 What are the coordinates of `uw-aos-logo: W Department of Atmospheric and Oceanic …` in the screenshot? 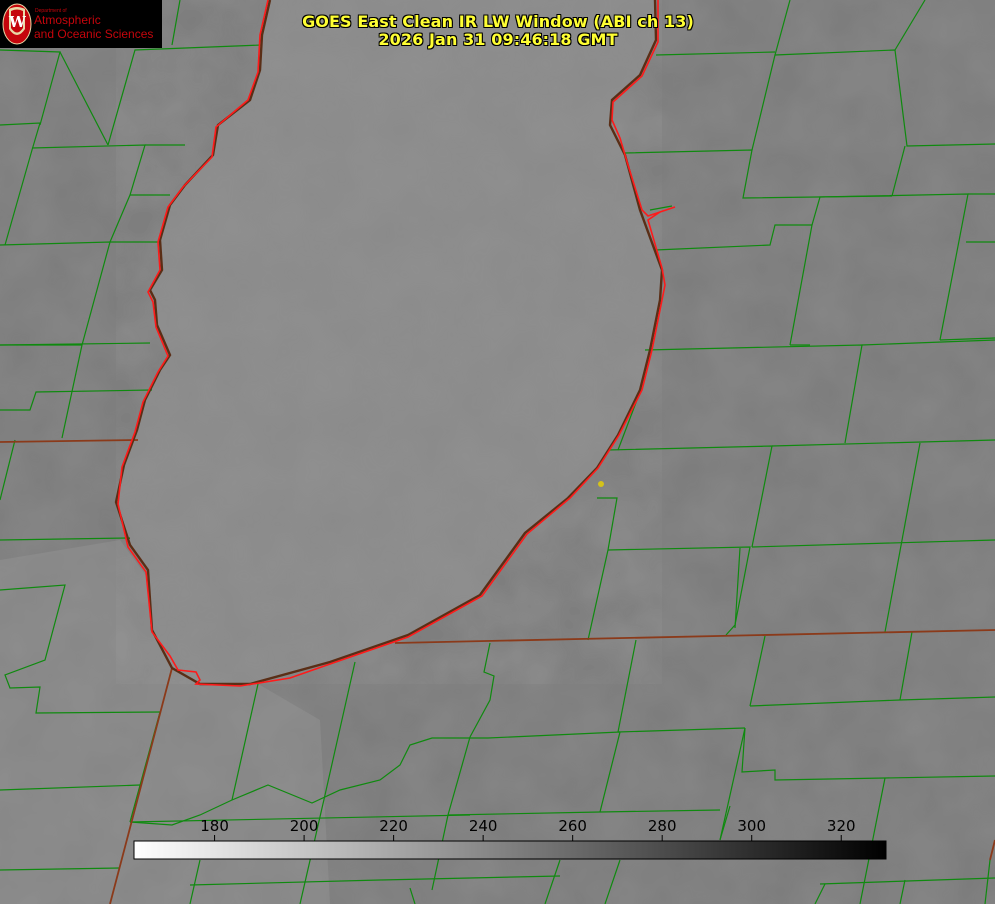 It's located at (81, 24).